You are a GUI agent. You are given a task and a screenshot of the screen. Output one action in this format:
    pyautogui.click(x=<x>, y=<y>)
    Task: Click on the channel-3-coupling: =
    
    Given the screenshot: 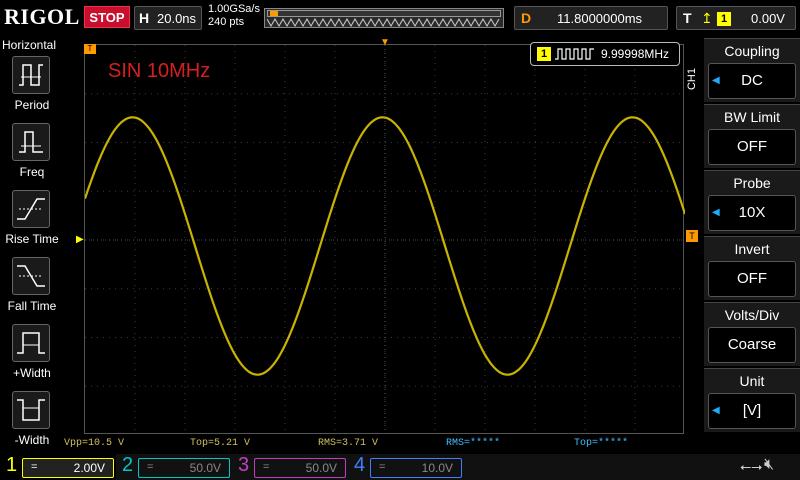 What is the action you would take?
    pyautogui.click(x=266, y=467)
    